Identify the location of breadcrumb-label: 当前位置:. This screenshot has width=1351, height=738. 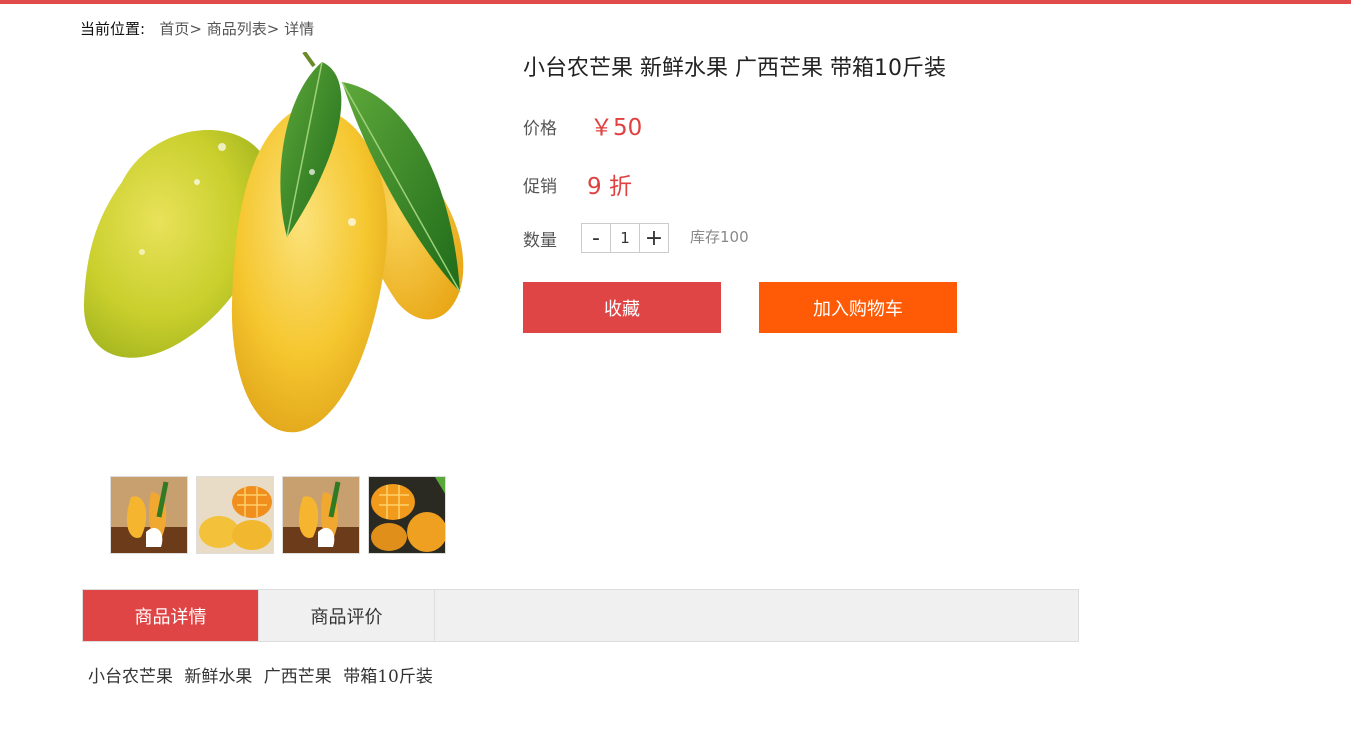
(113, 29).